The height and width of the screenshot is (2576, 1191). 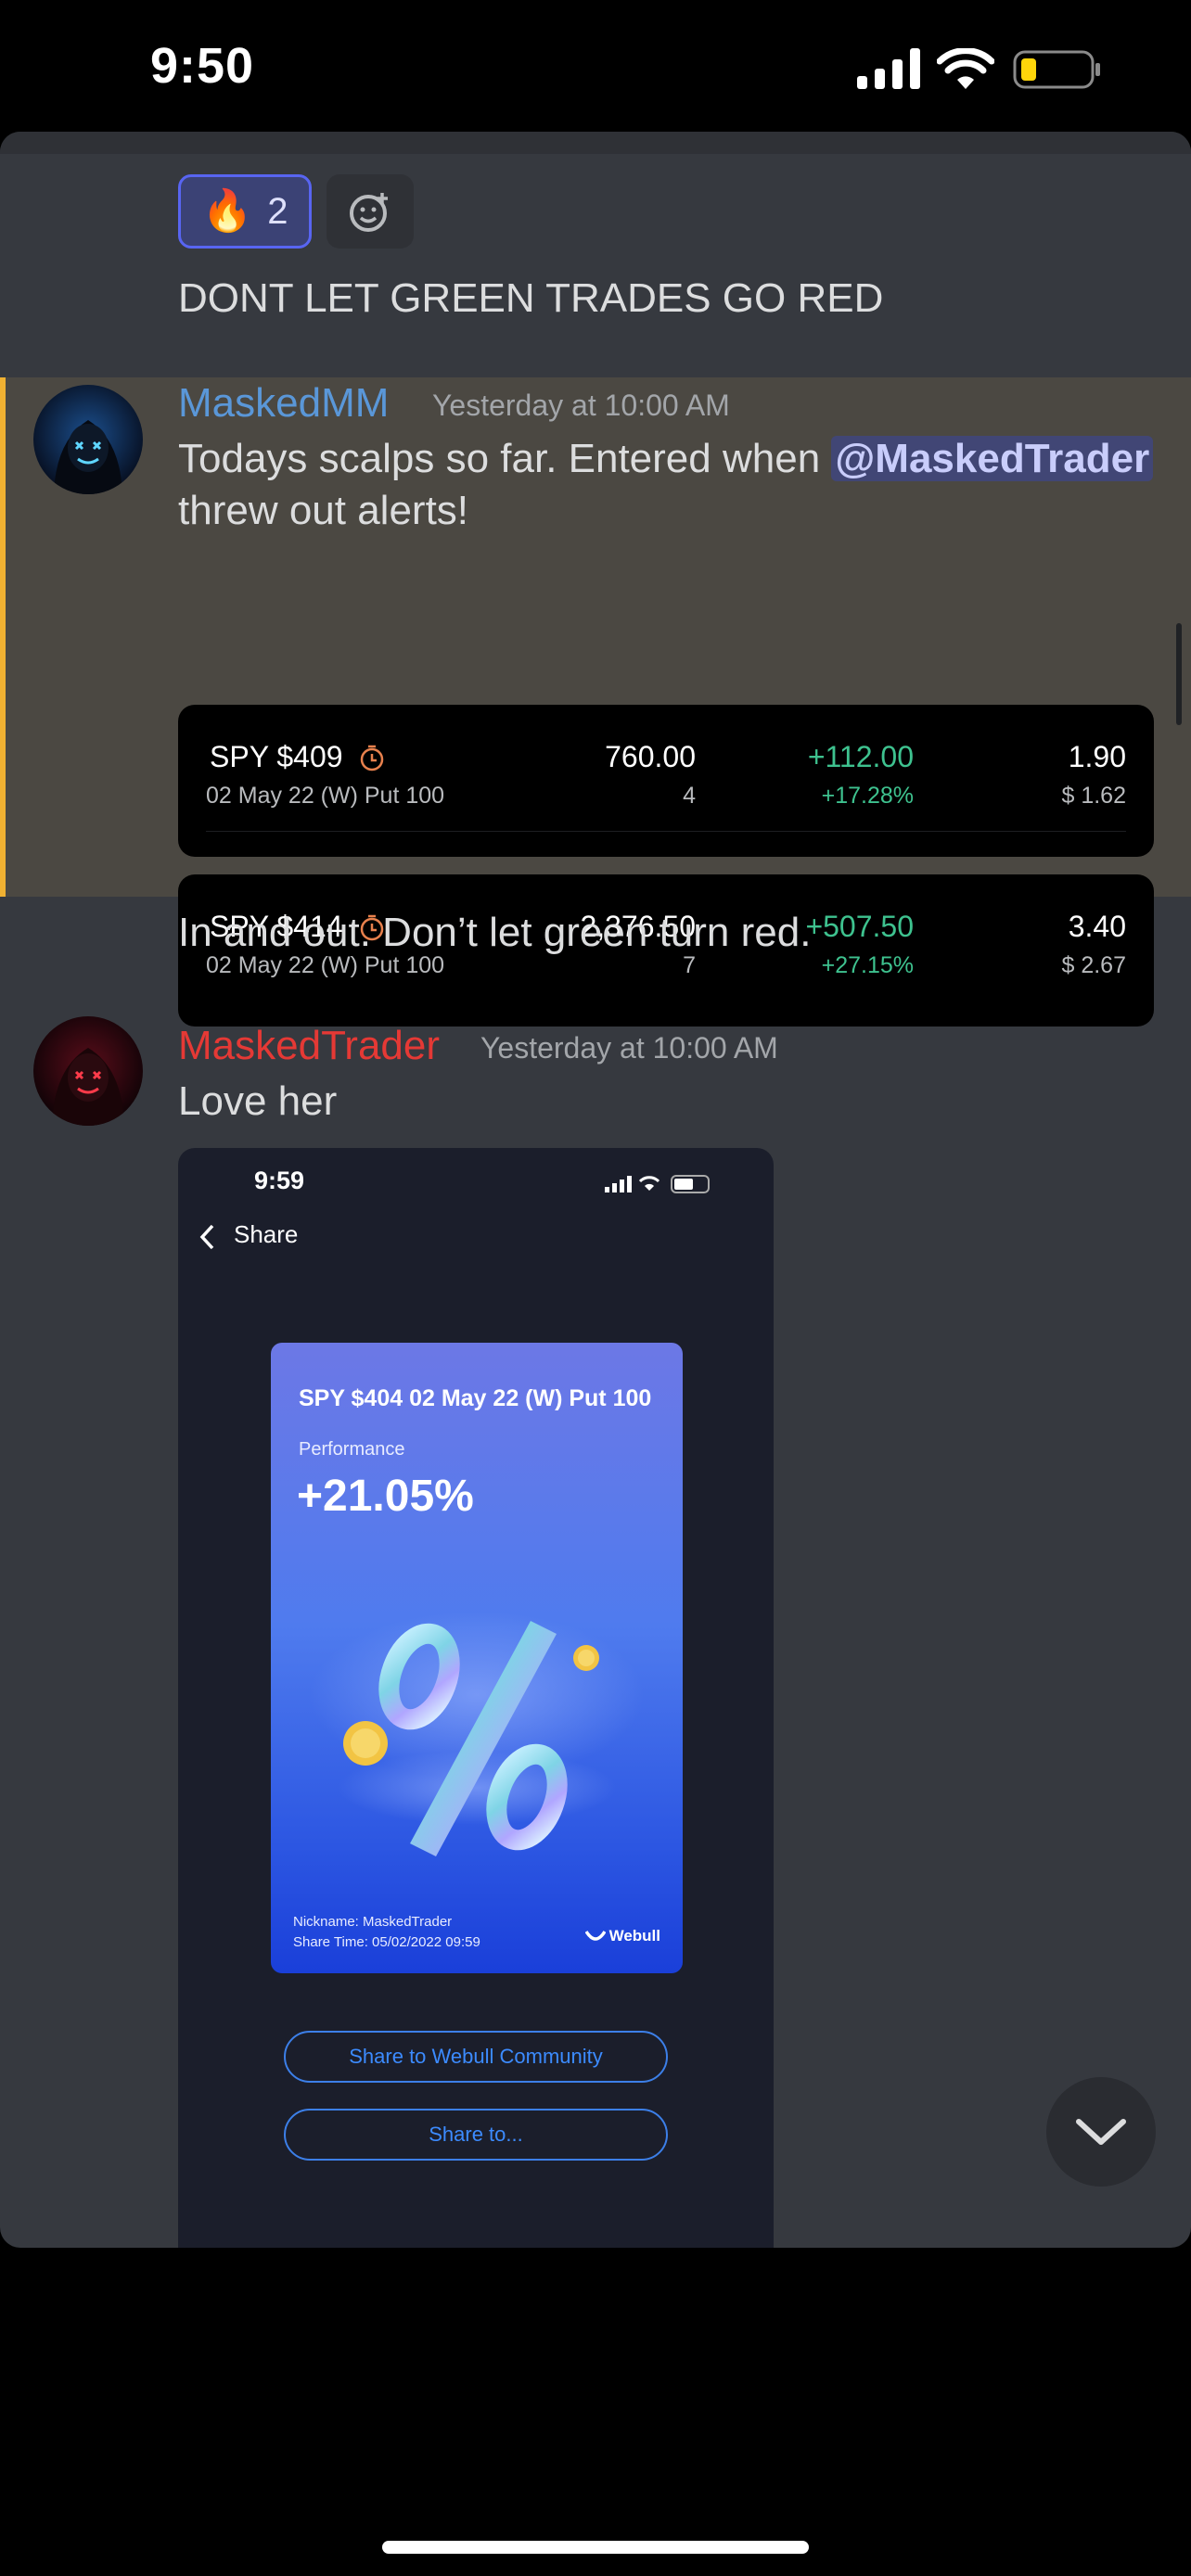 I want to click on username-maskedmm: MaskedMM, so click(x=283, y=403).